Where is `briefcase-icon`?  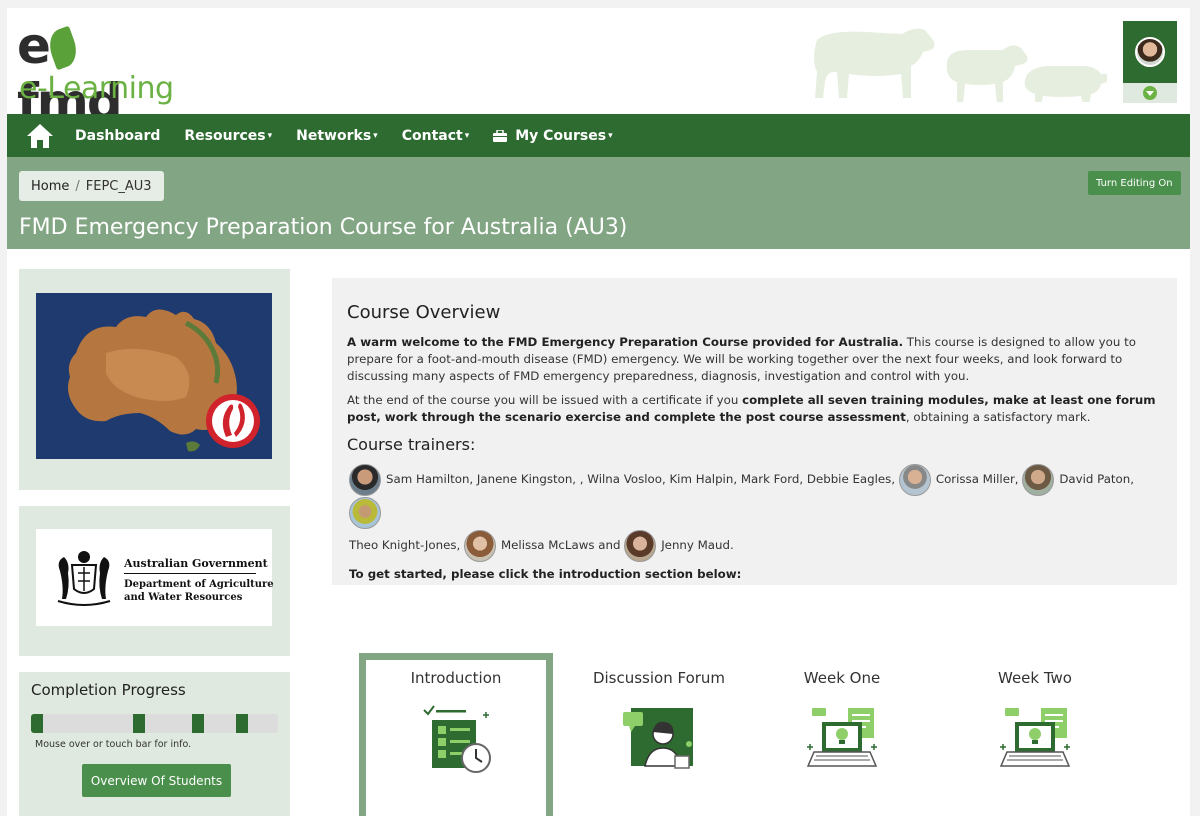 briefcase-icon is located at coordinates (500, 135).